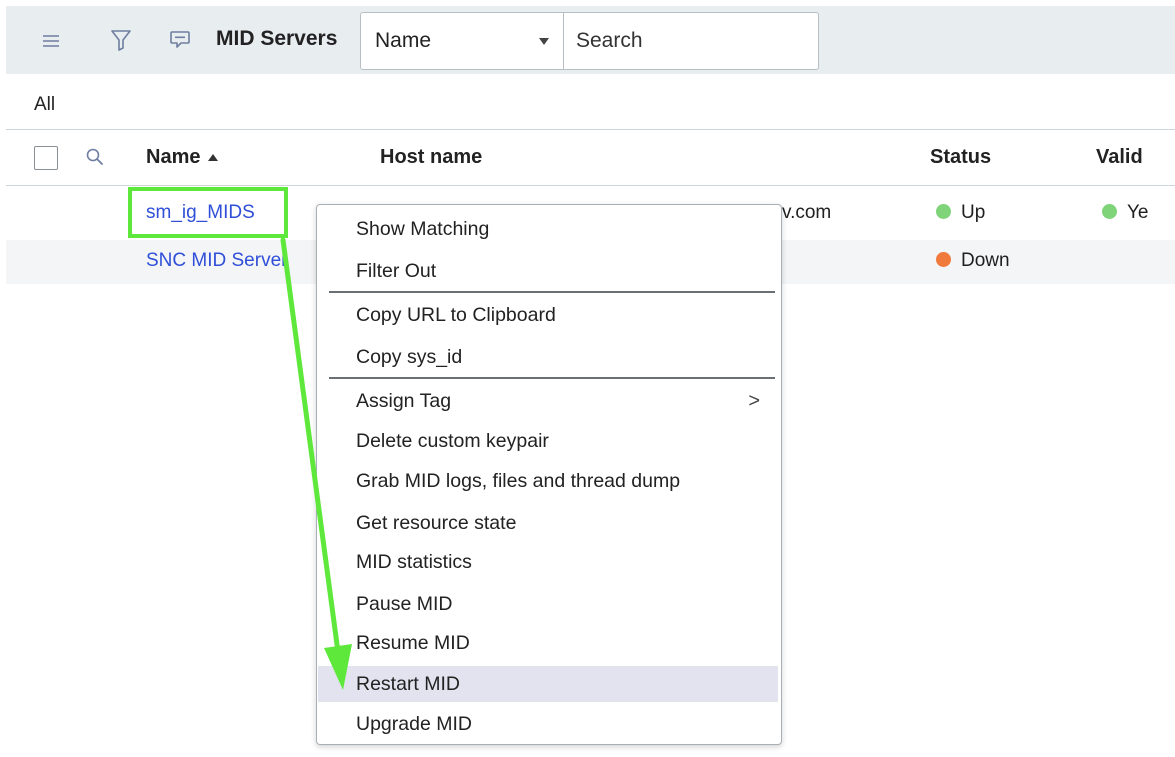  What do you see at coordinates (180, 40) in the screenshot?
I see `chat-bubble-icon` at bounding box center [180, 40].